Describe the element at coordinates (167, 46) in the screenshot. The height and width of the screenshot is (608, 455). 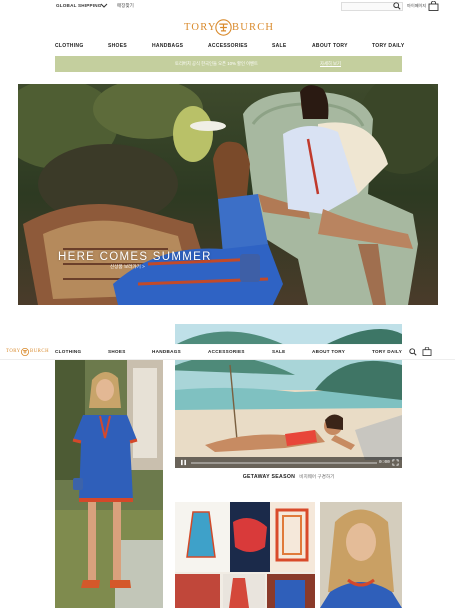
I see `nav-item-handbags: HANDBAGS` at that location.